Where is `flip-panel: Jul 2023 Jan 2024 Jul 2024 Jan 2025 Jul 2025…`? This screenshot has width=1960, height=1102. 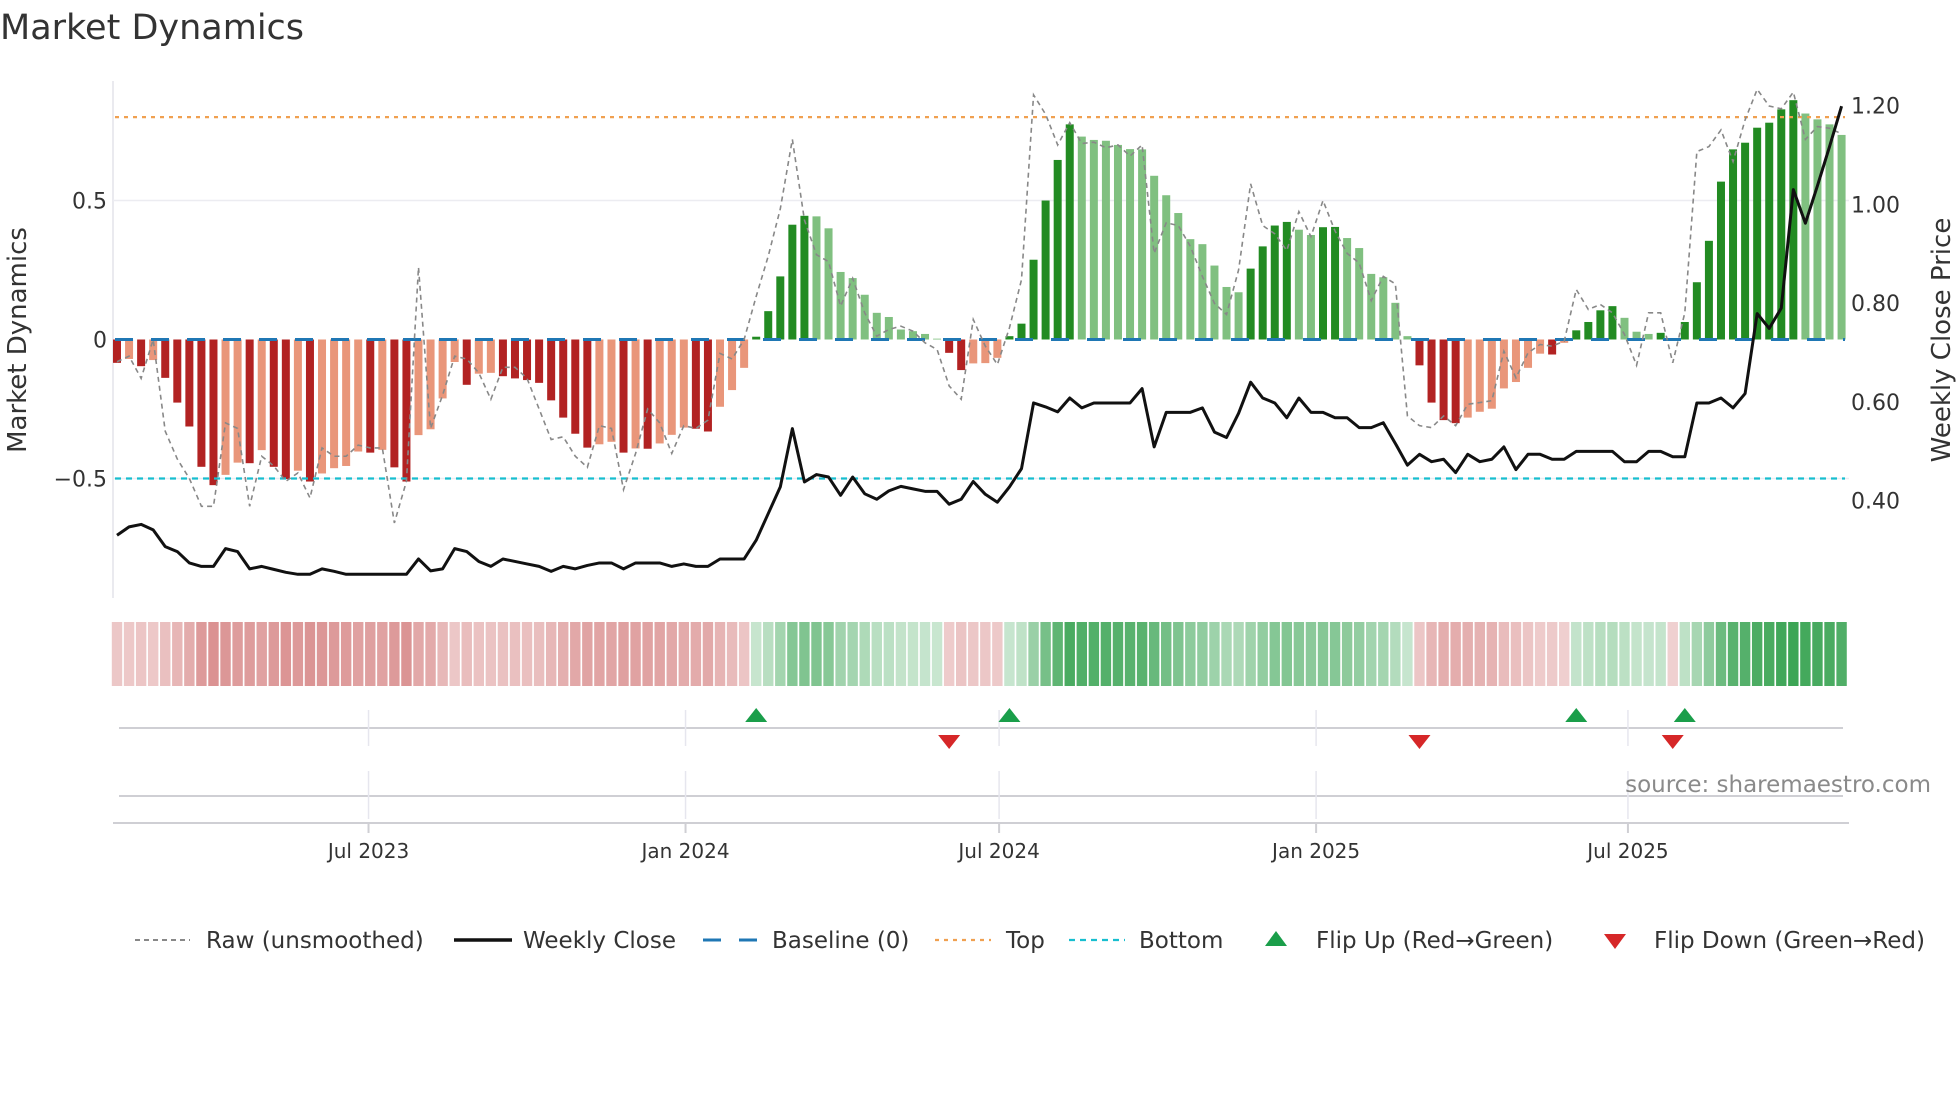 flip-panel: Jul 2023 Jan 2024 Jul 2024 Jan 2025 Jul 2025… is located at coordinates (1022, 785).